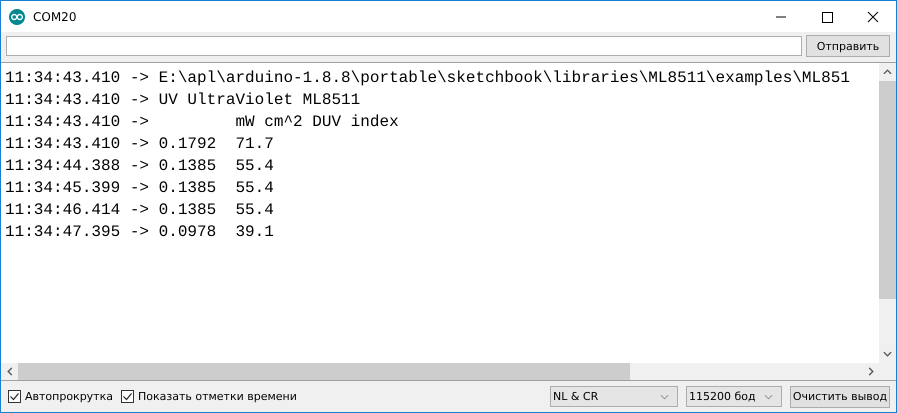  What do you see at coordinates (848, 46) in the screenshot?
I see `send-button: Отправить` at bounding box center [848, 46].